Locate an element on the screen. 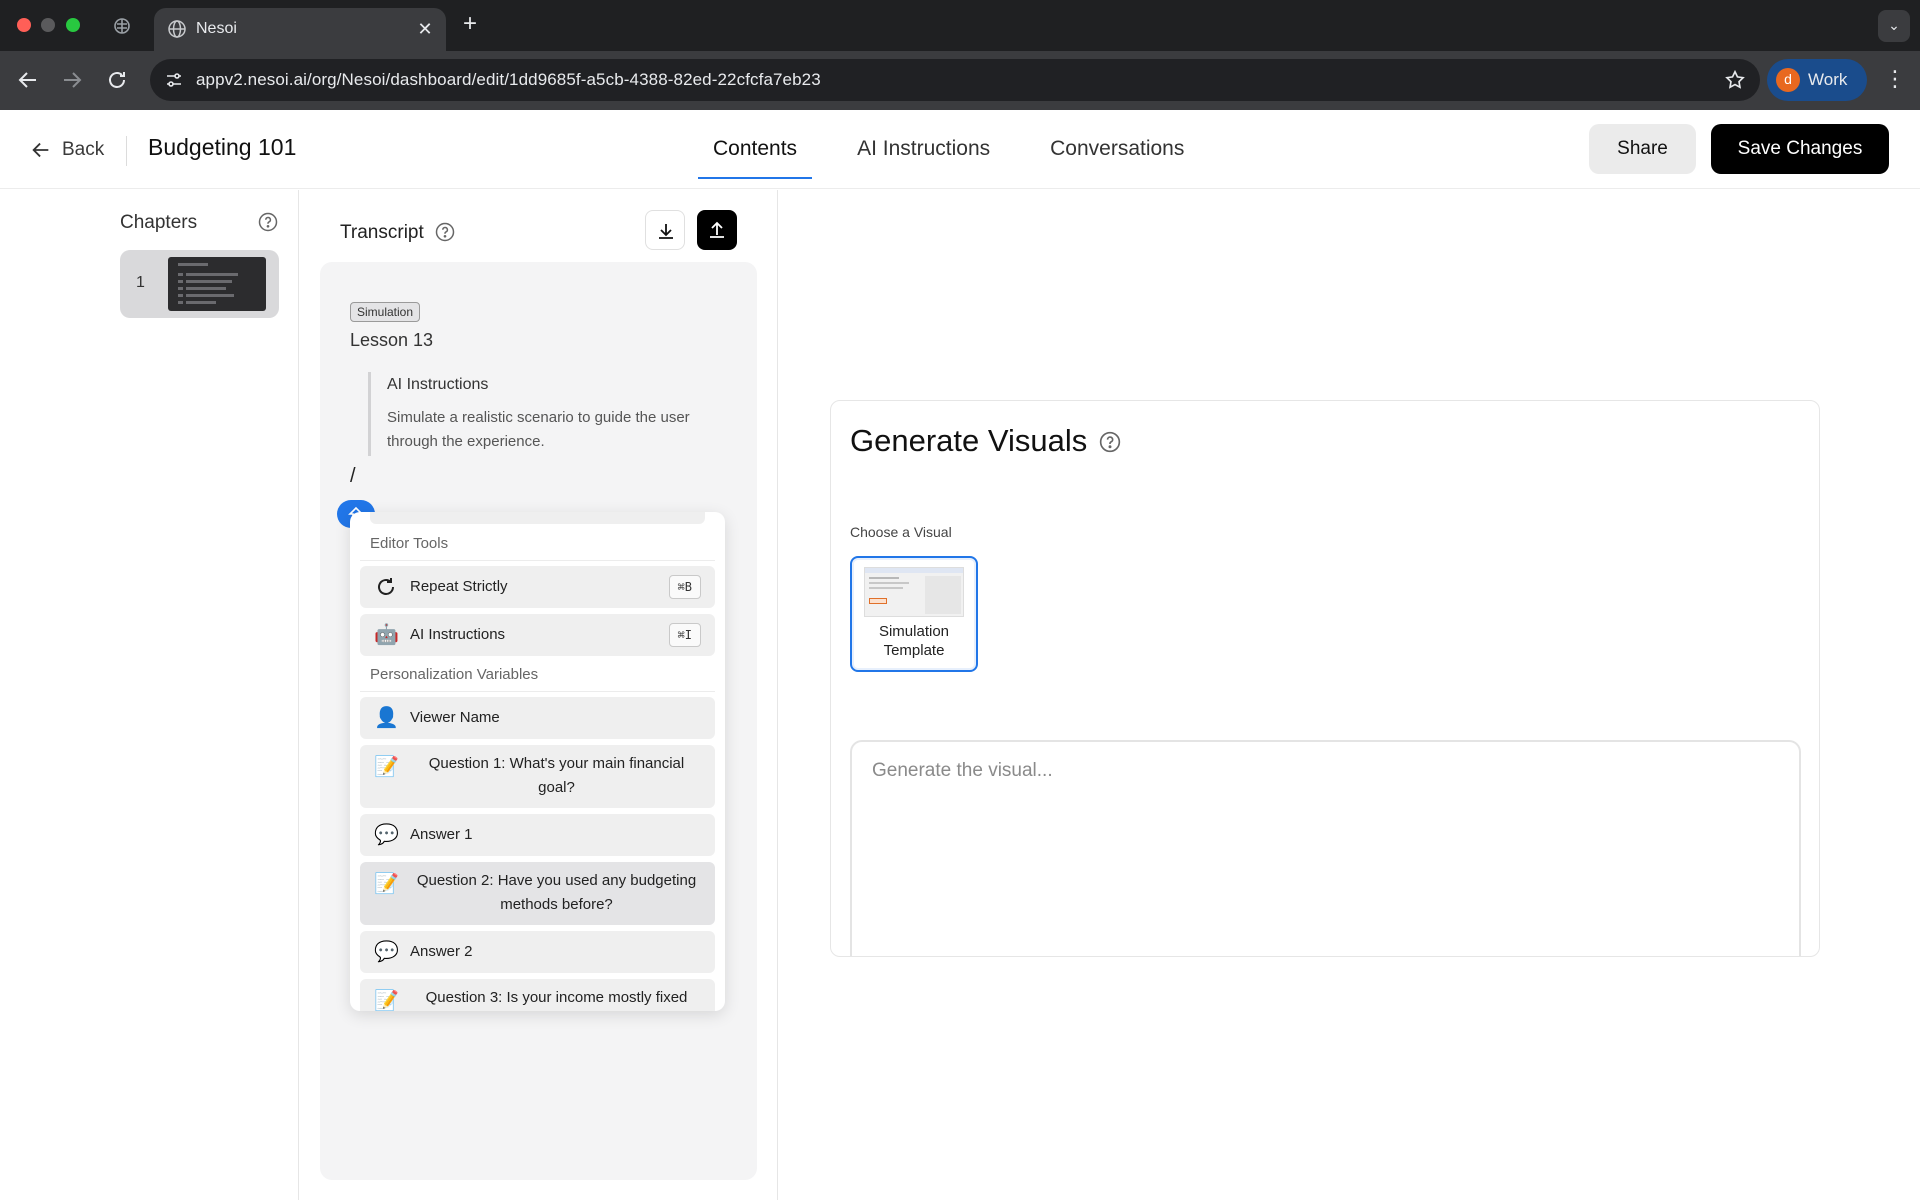  main-tabs: Contents AI Instructions Conversations is located at coordinates (963, 149).